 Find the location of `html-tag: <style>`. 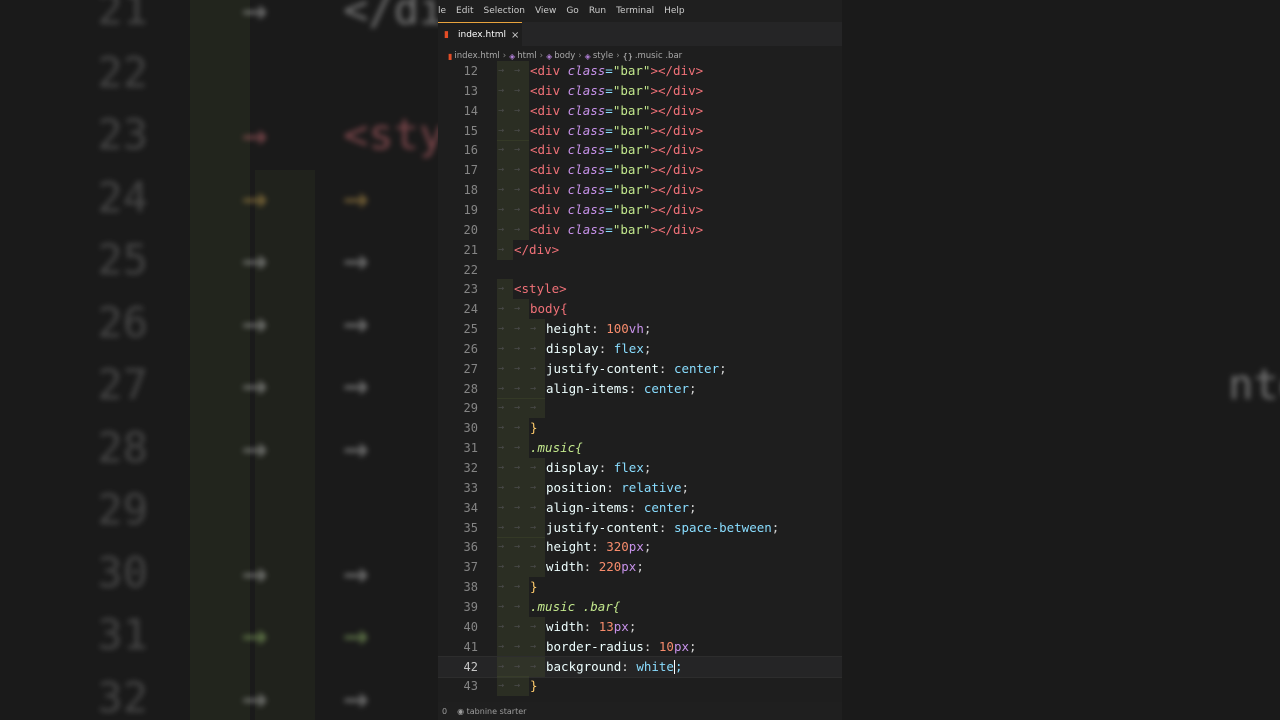

html-tag: <style> is located at coordinates (540, 289).